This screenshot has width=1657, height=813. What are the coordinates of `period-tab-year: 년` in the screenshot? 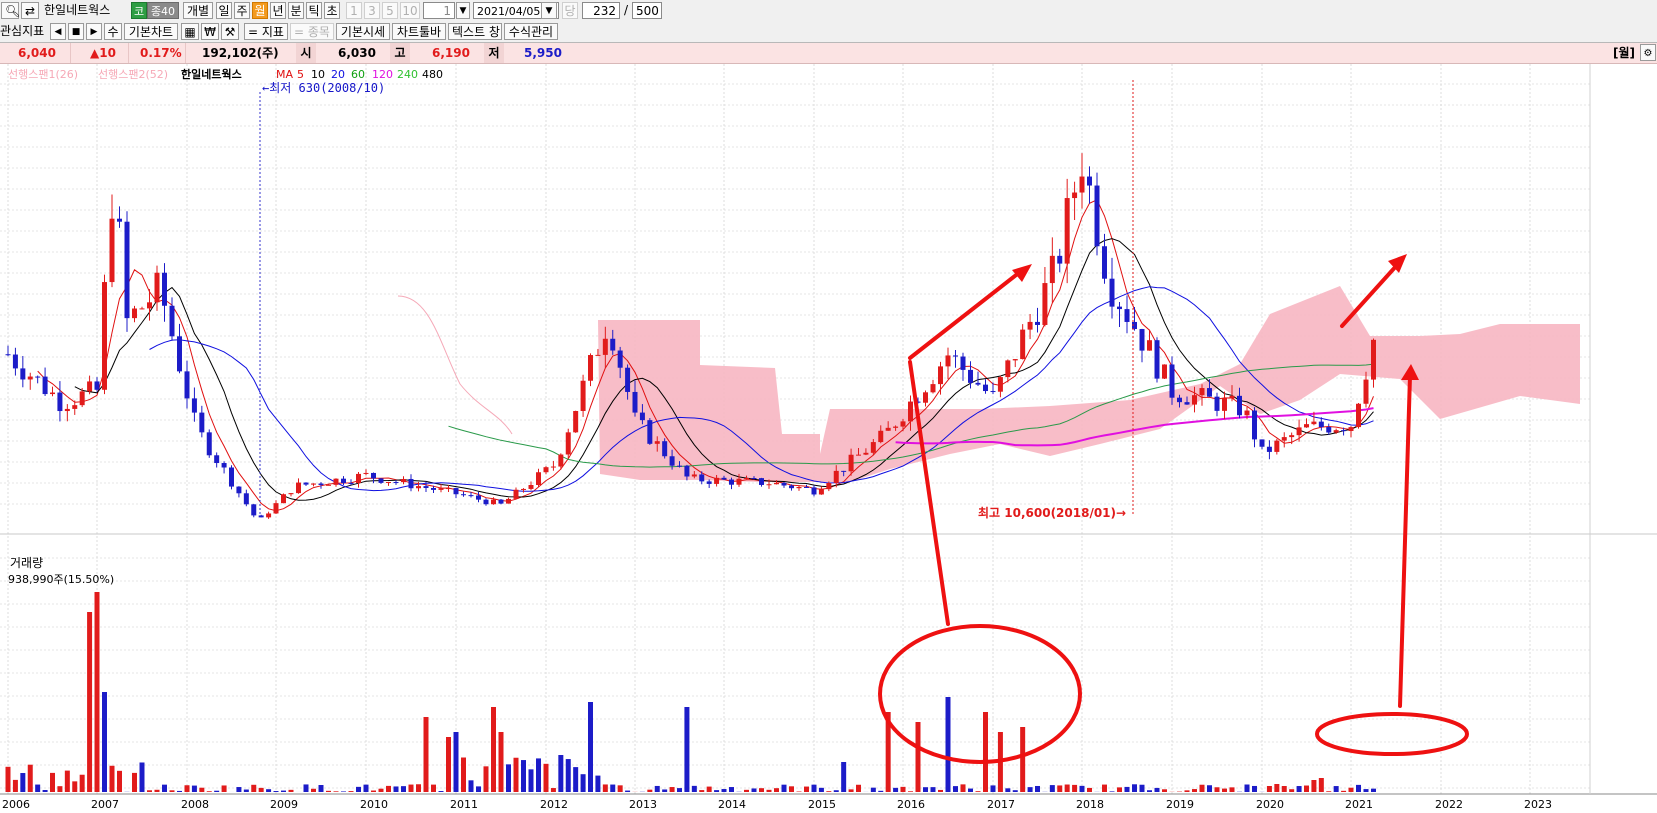 It's located at (278, 10).